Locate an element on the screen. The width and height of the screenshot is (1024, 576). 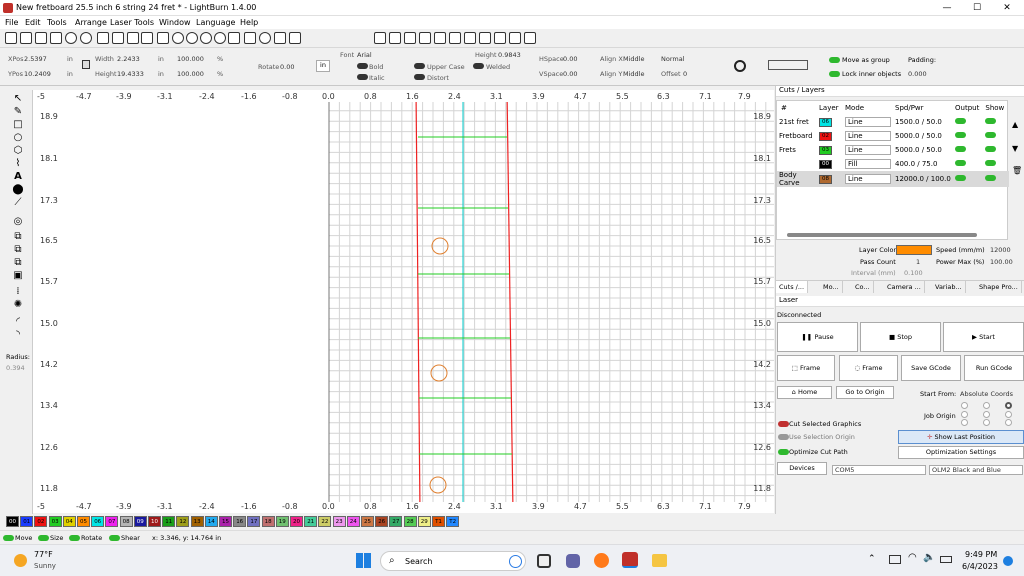
power-max-value: 100.00 is located at coordinates (1001, 262).